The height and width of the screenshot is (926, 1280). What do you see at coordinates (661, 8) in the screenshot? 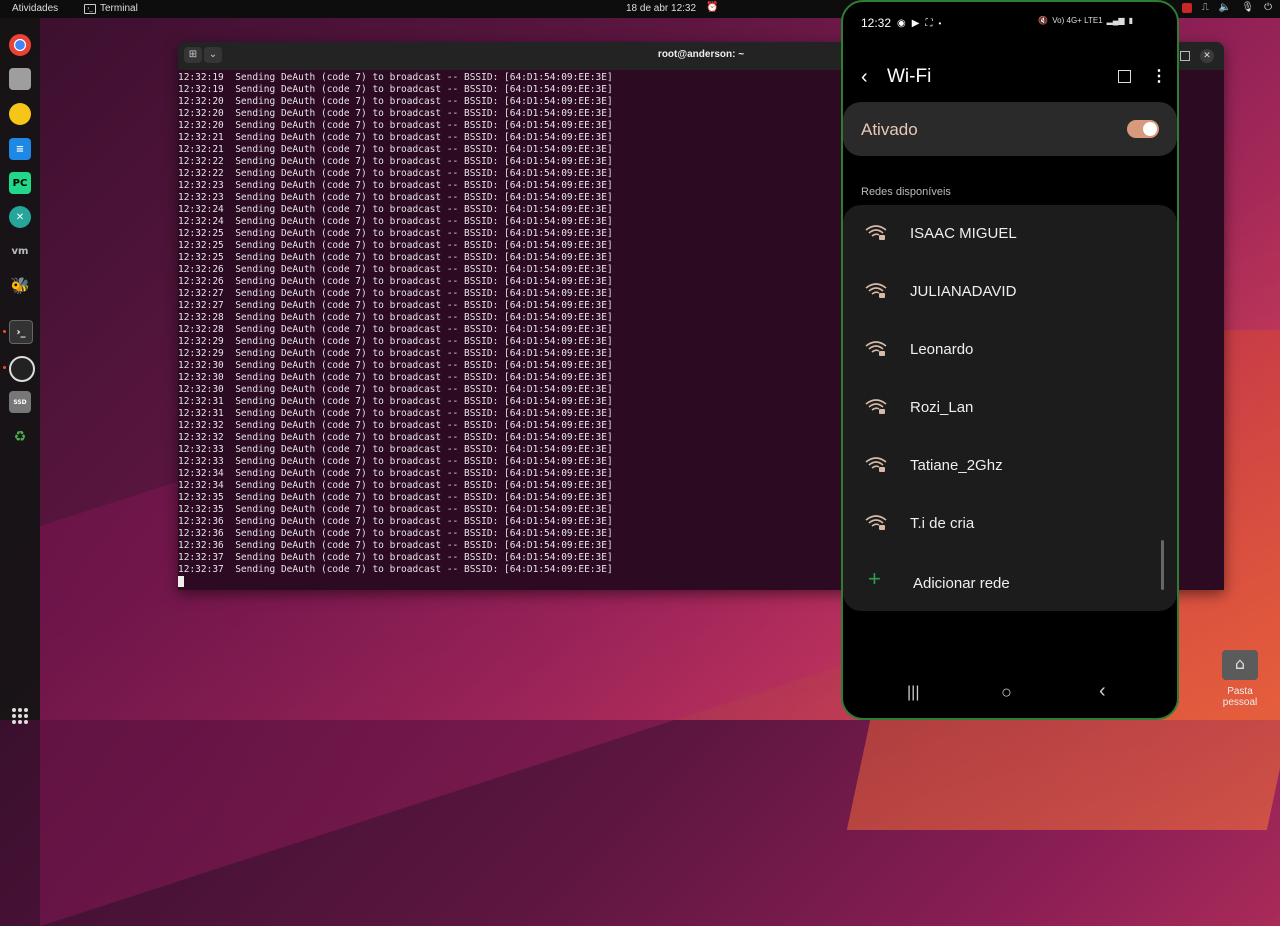
I see `clock: 18 de abr 12:32` at bounding box center [661, 8].